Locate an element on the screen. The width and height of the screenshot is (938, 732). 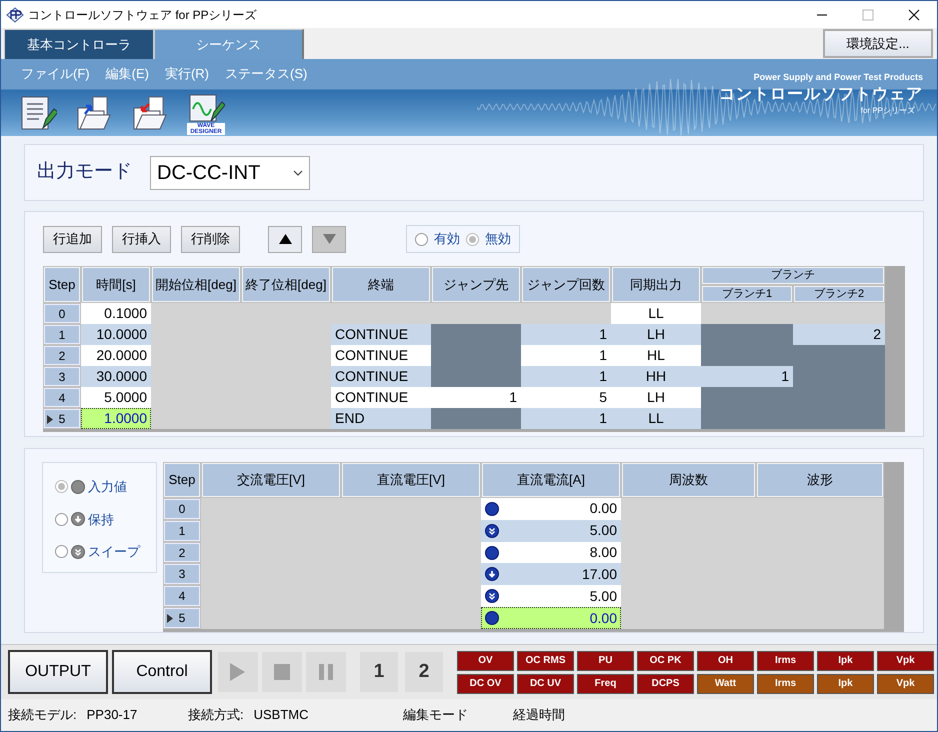
alarm-indicator: Vpk is located at coordinates (905, 684).